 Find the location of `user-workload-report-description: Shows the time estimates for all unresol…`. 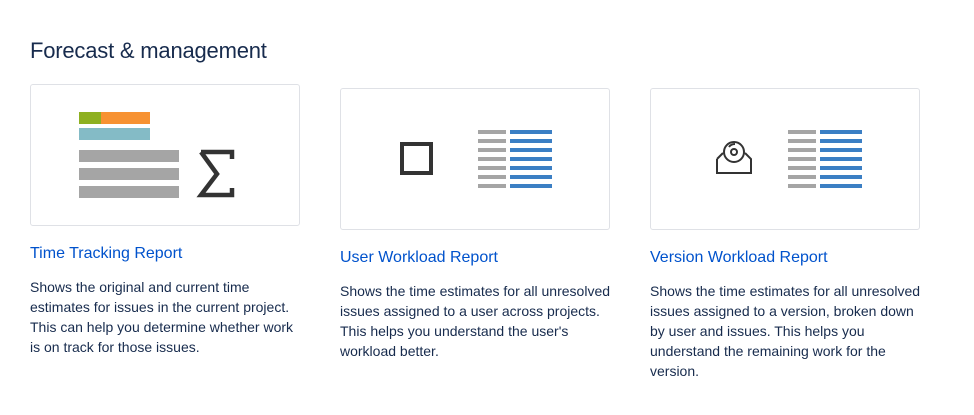

user-workload-report-description: Shows the time estimates for all unresol… is located at coordinates (475, 321).